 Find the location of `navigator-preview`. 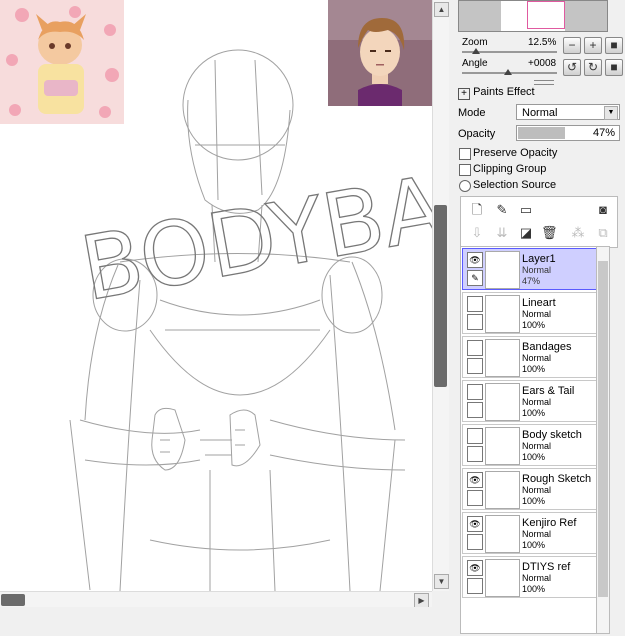

navigator-preview is located at coordinates (533, 16).